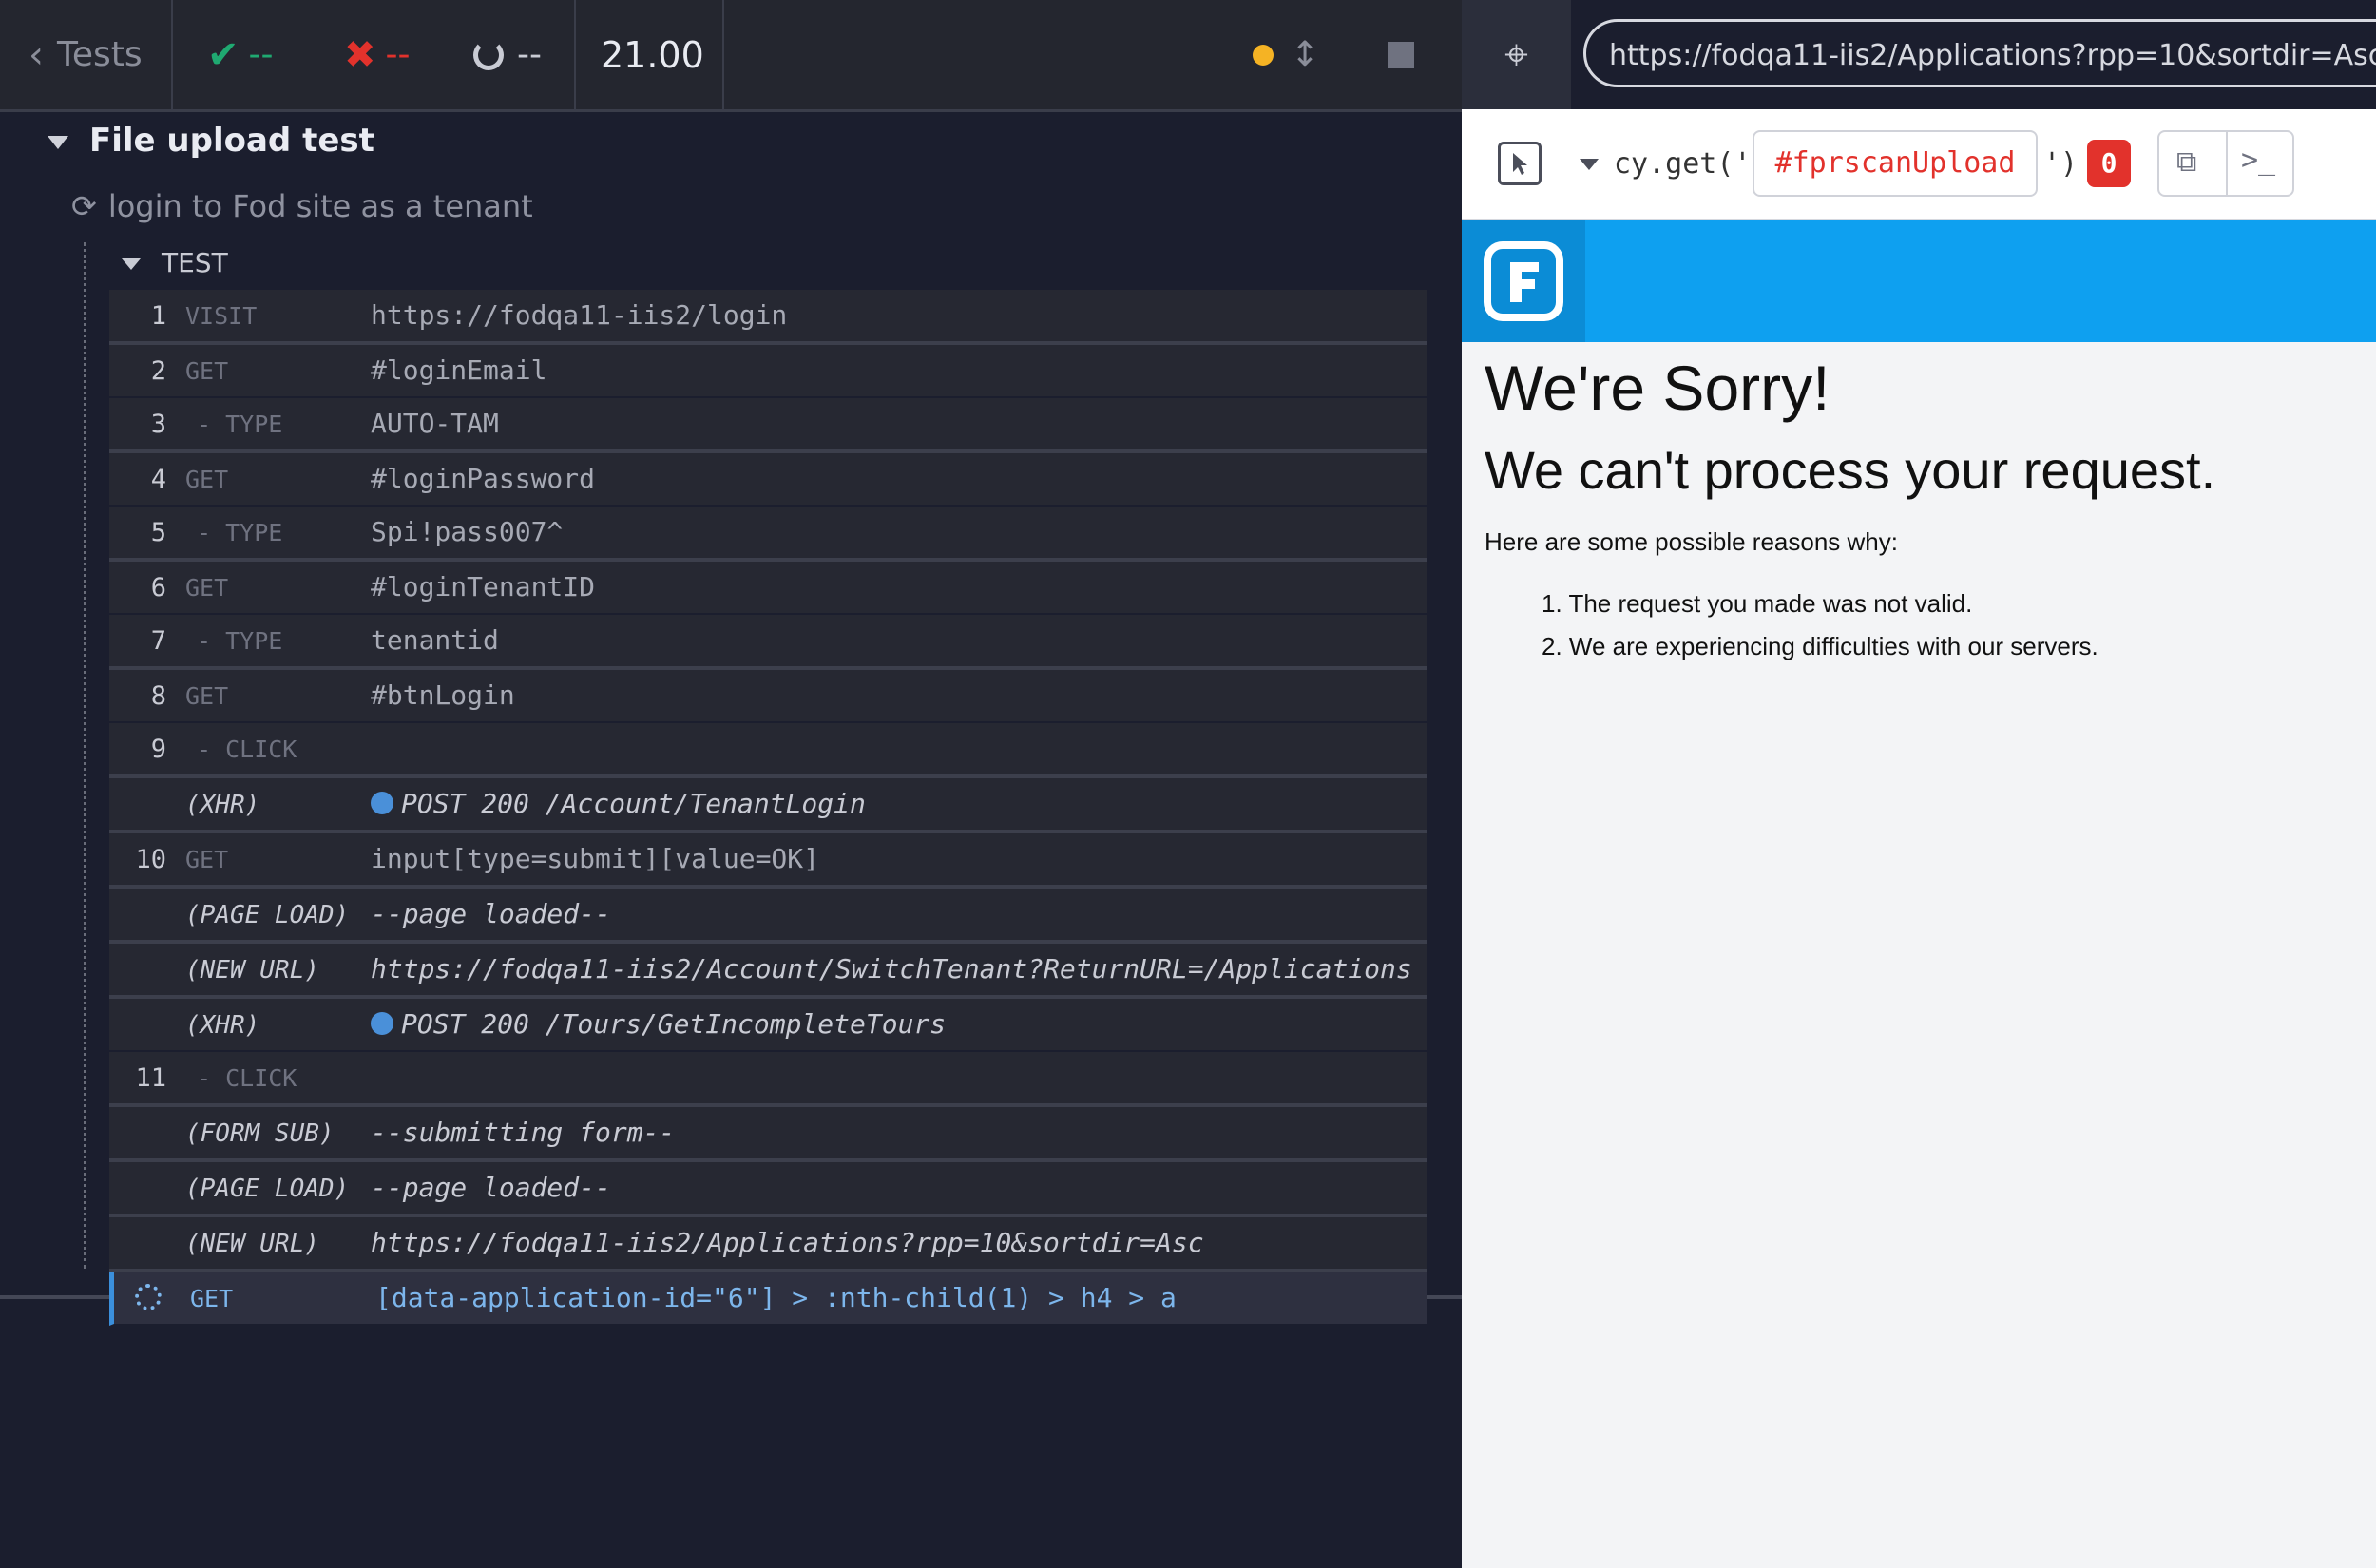 The width and height of the screenshot is (2376, 1568). What do you see at coordinates (377, 55) in the screenshot?
I see `failed-count: ✖ --` at bounding box center [377, 55].